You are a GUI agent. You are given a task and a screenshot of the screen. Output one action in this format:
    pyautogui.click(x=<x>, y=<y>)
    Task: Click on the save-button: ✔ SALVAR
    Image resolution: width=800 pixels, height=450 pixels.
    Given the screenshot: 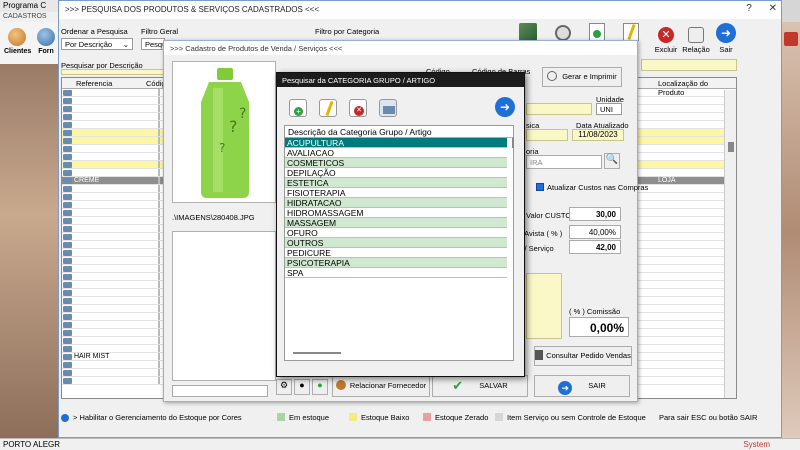 What is the action you would take?
    pyautogui.click(x=480, y=386)
    